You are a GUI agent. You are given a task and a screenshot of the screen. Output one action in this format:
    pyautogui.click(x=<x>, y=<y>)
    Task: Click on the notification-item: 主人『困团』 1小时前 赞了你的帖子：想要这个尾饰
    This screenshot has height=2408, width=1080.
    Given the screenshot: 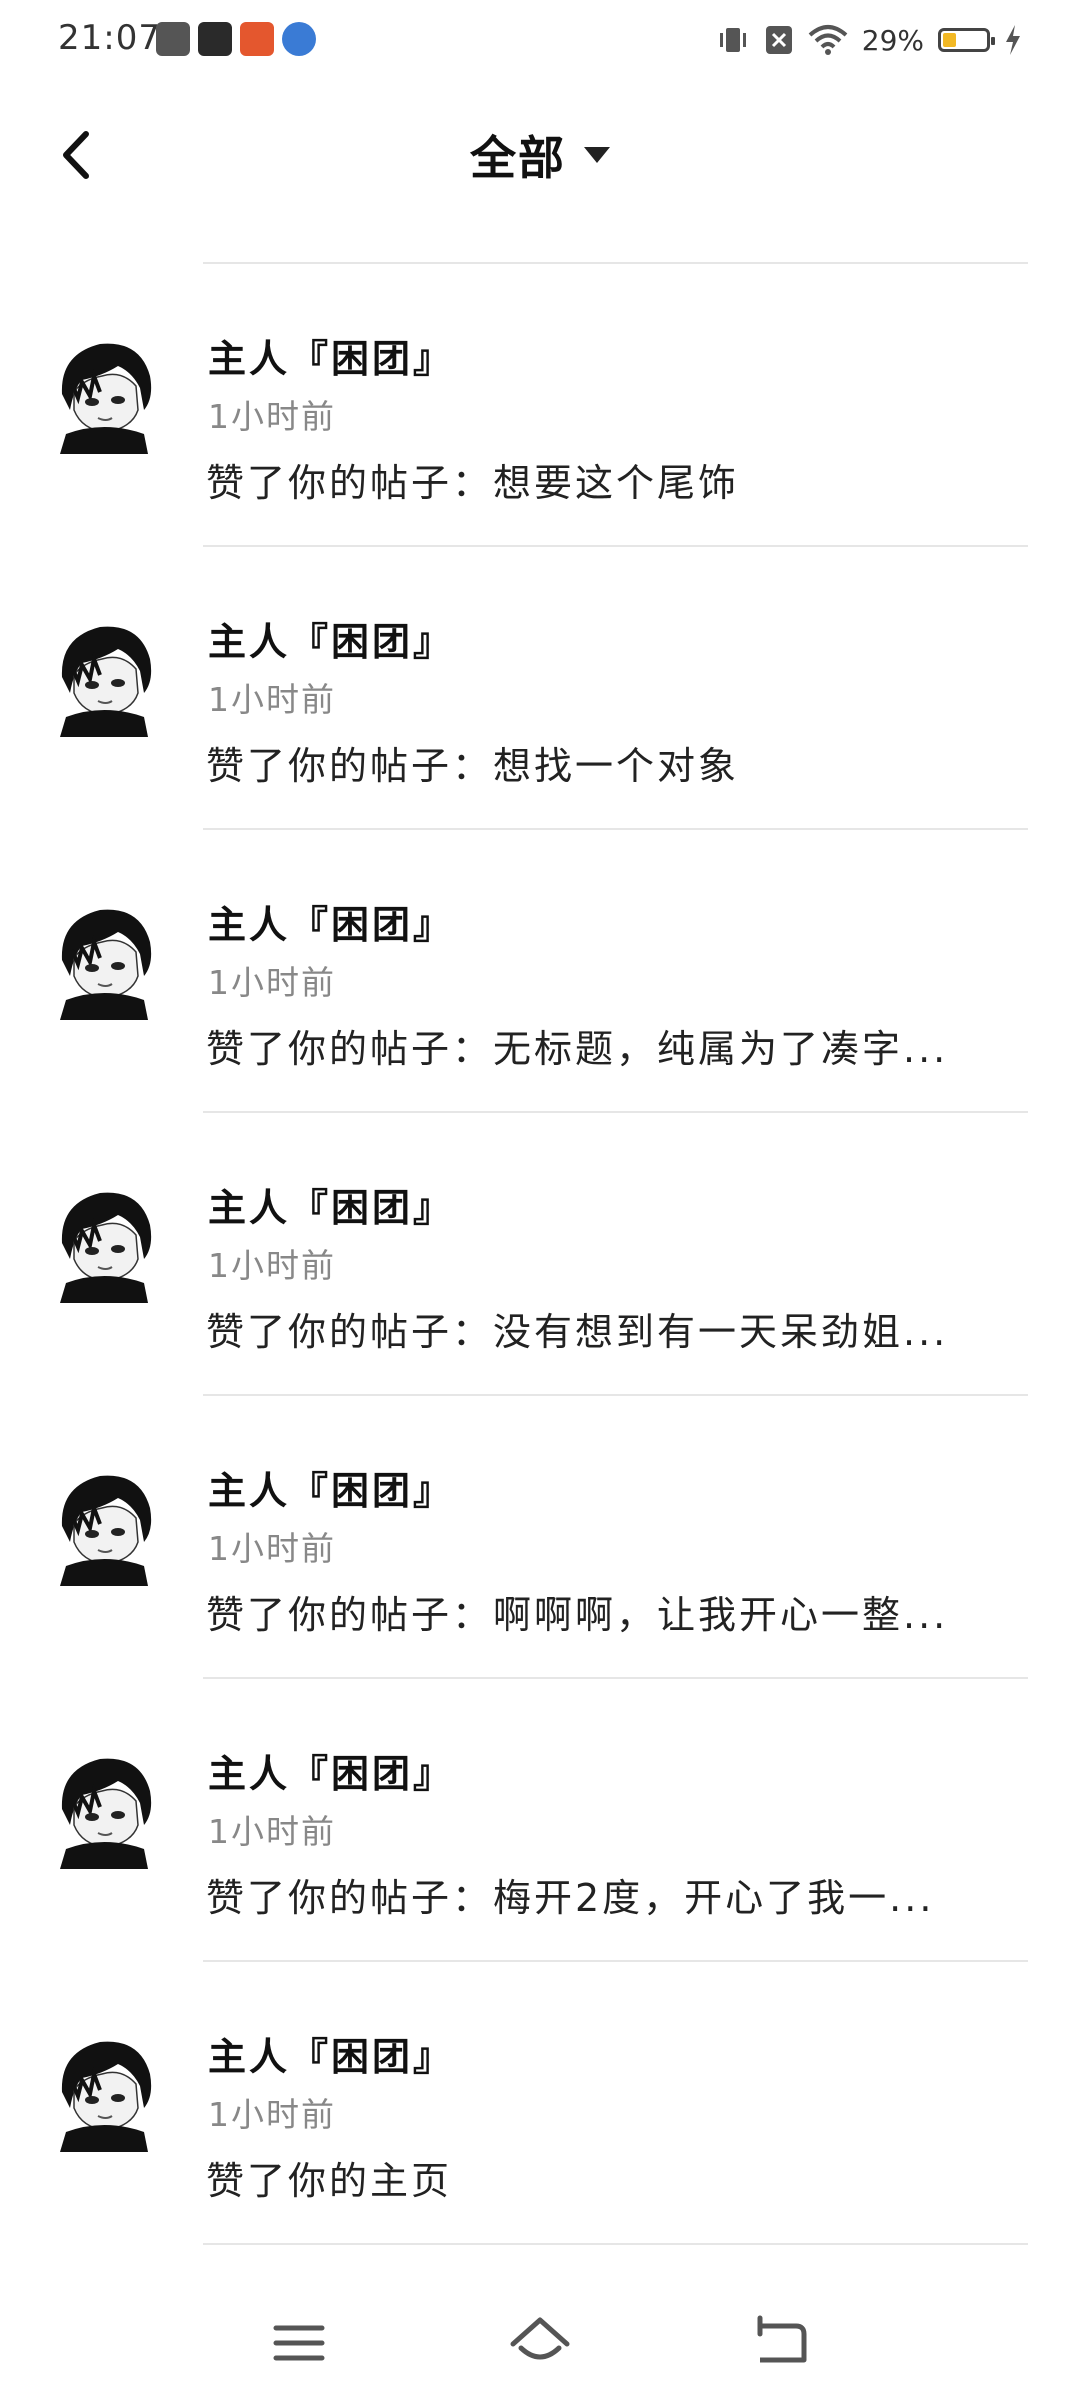 What is the action you would take?
    pyautogui.click(x=540, y=405)
    